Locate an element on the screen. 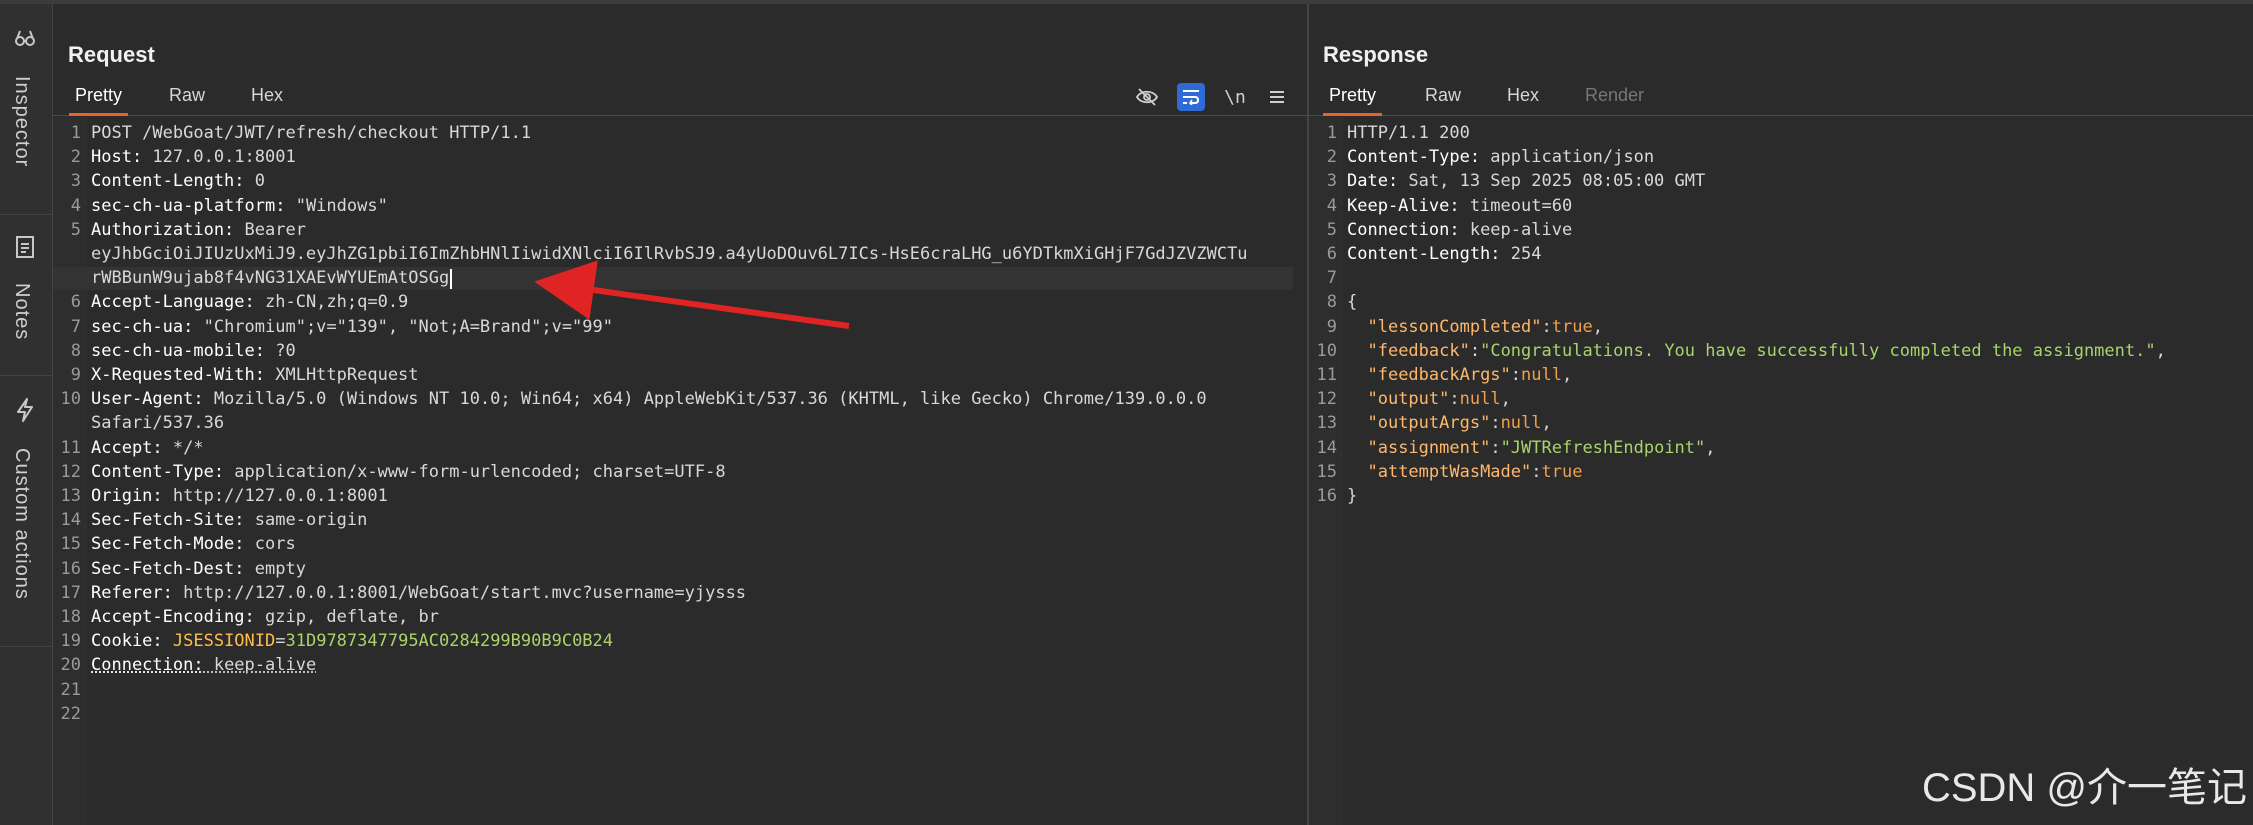  code-line: sec-ch-ua-mobile: ?0 is located at coordinates (193, 351).